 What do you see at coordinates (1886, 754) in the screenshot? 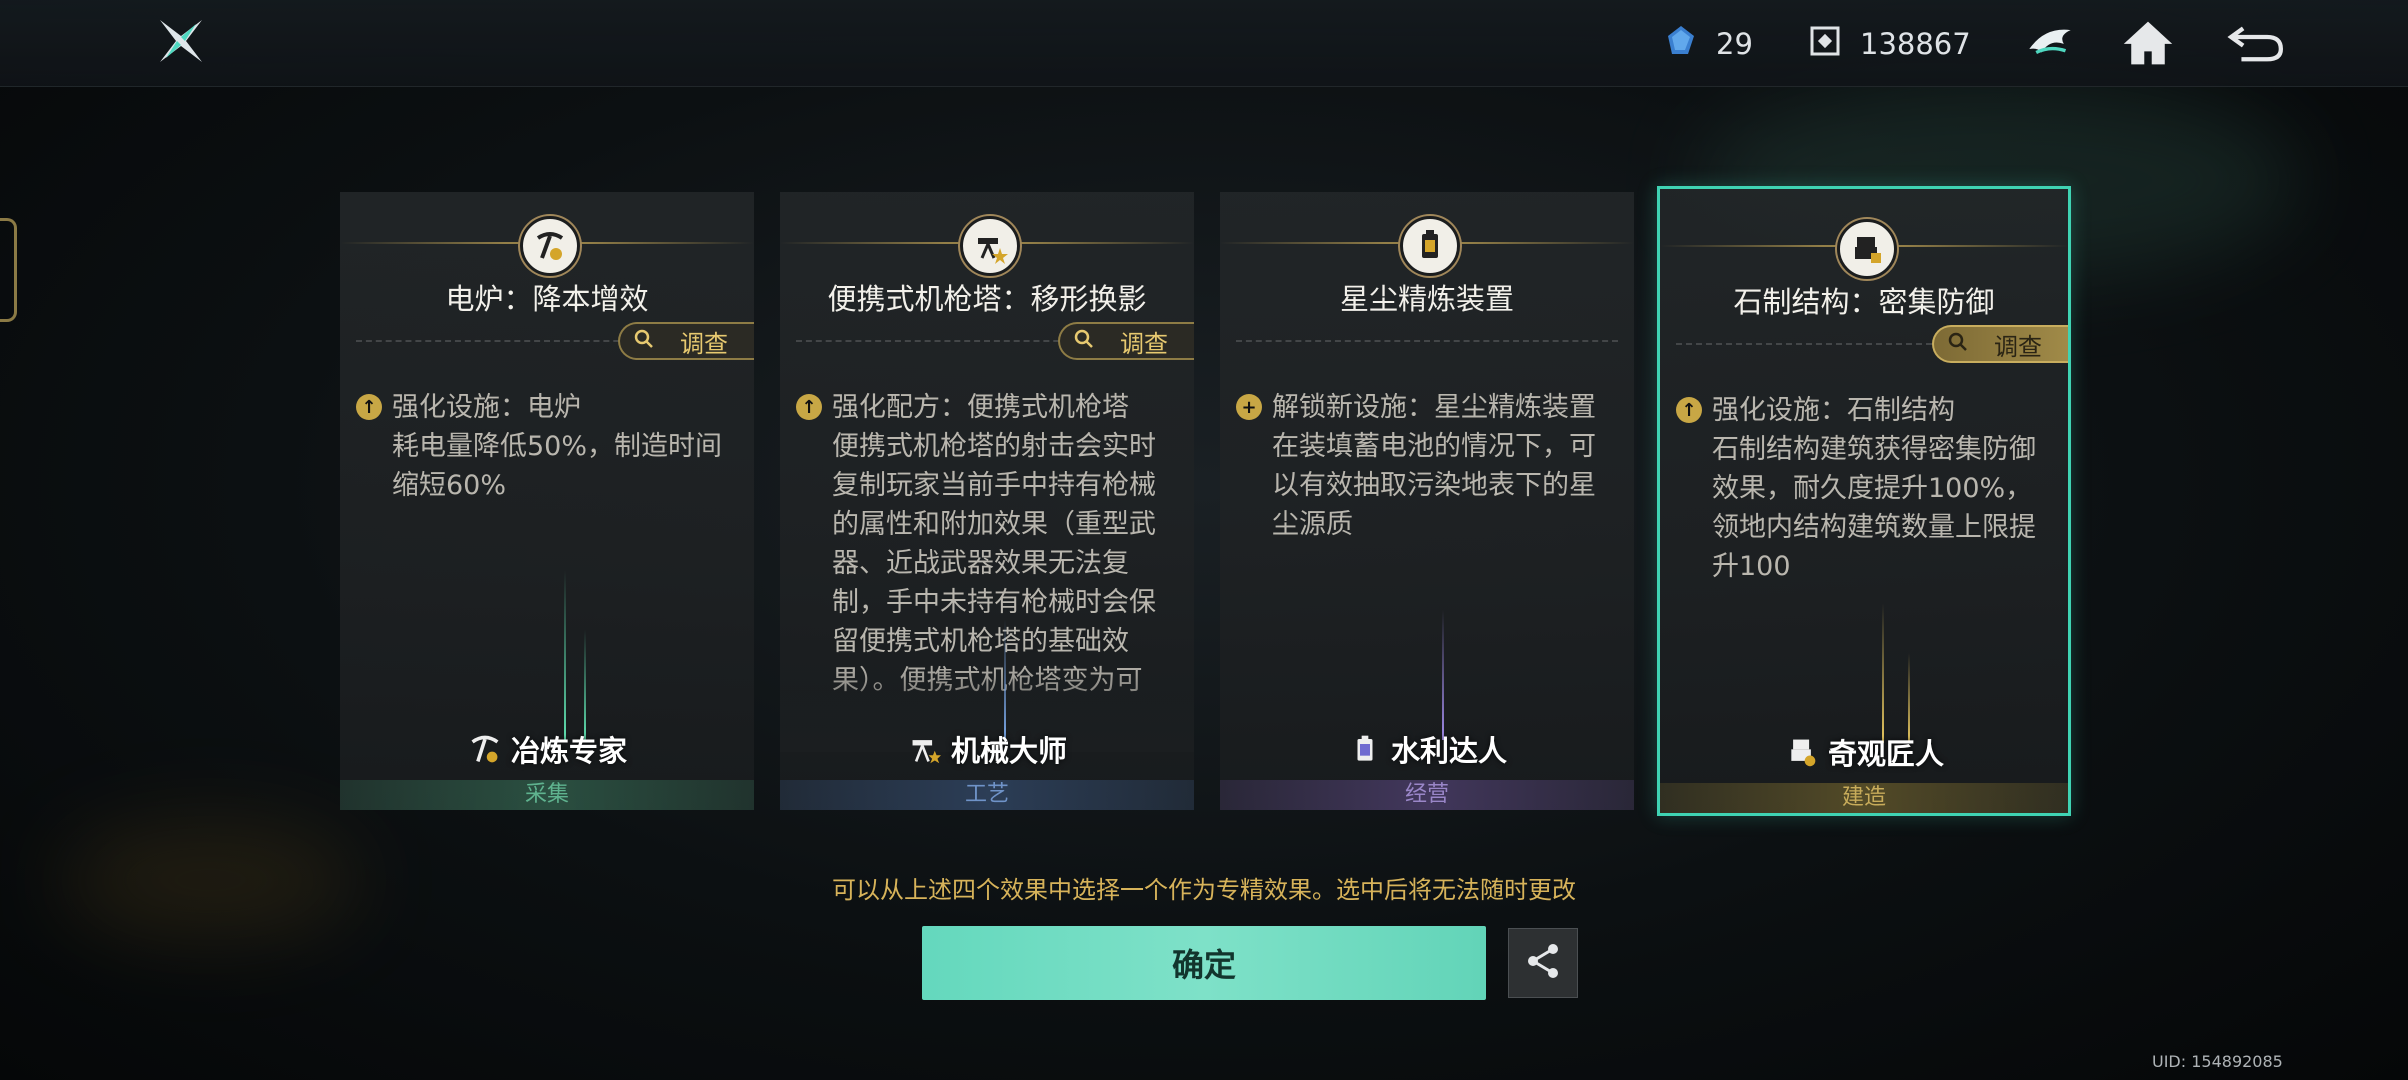
I see `role-name: 奇观匠人` at bounding box center [1886, 754].